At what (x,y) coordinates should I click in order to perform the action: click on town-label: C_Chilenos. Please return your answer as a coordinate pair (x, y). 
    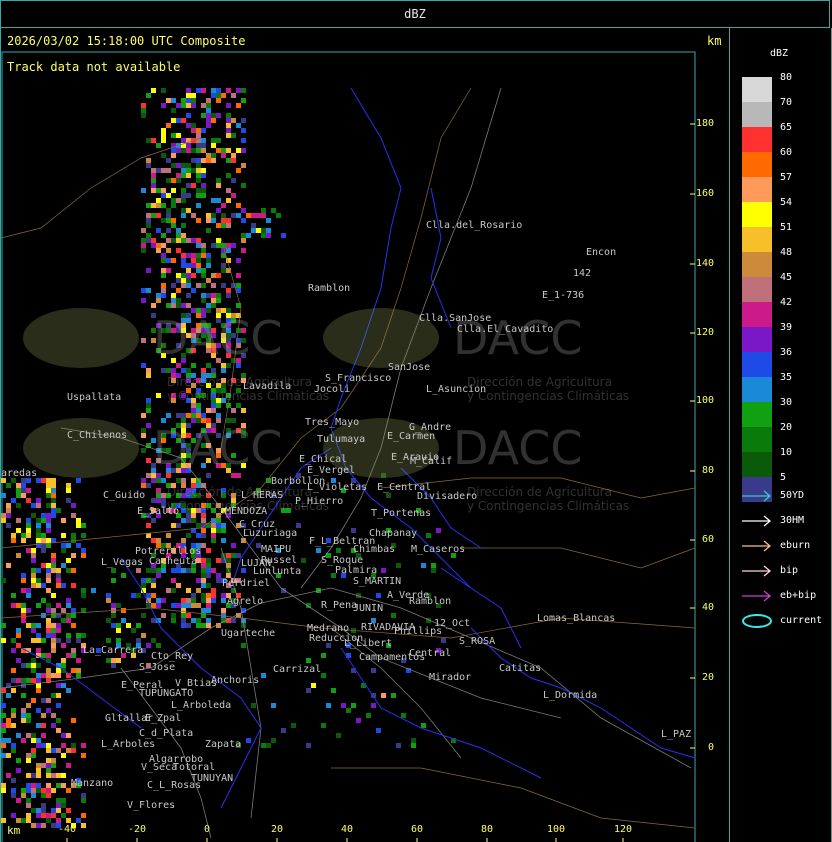
    Looking at the image, I should click on (97, 435).